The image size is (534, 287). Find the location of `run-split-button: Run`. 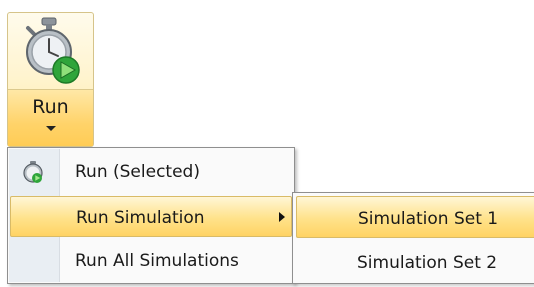

run-split-button: Run is located at coordinates (50, 79).